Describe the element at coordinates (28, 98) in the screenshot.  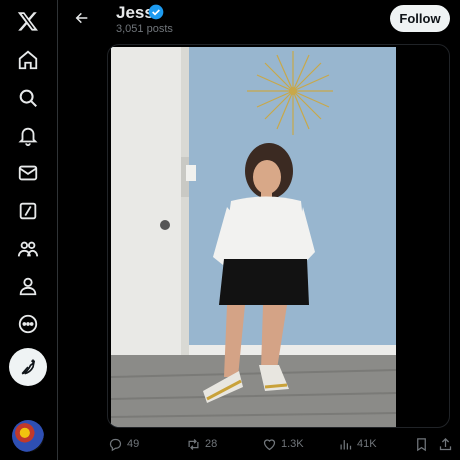
I see `search-icon` at that location.